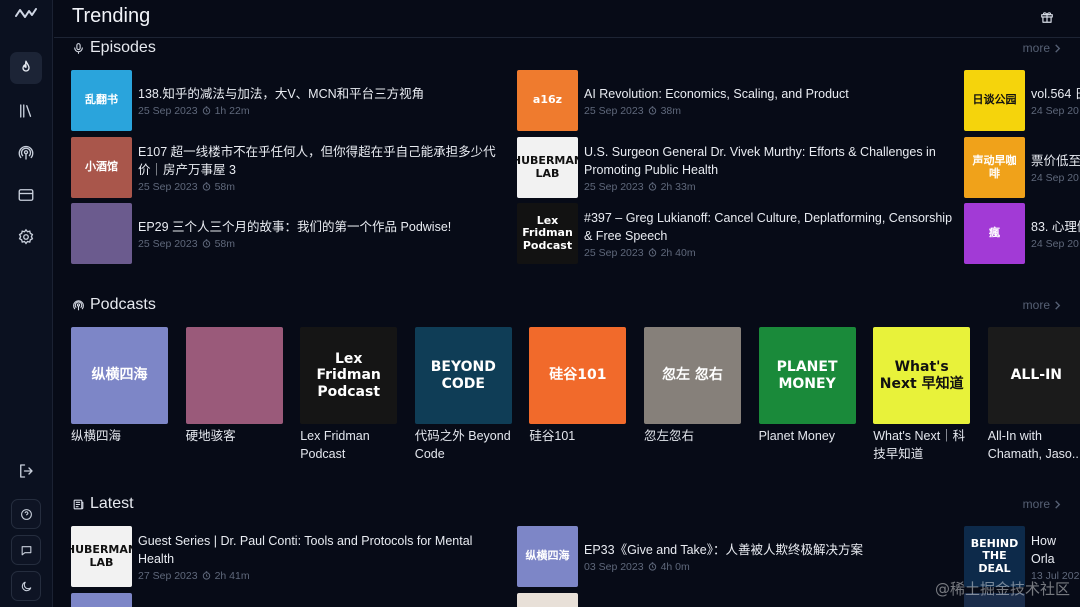 The image size is (1080, 607). Describe the element at coordinates (692, 436) in the screenshot. I see `podcast-name: 忽左忽右` at that location.